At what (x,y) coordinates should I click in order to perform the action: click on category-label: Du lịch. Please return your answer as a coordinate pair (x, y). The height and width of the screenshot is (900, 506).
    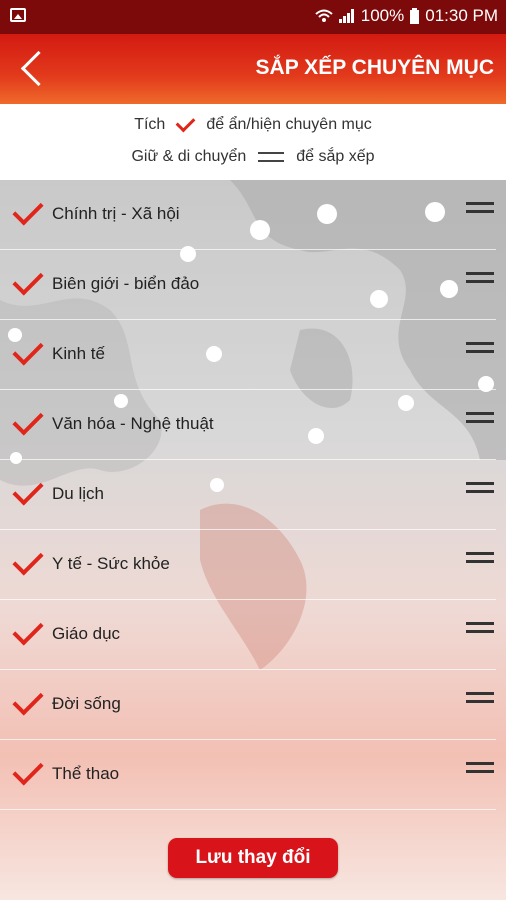
    Looking at the image, I should click on (78, 493).